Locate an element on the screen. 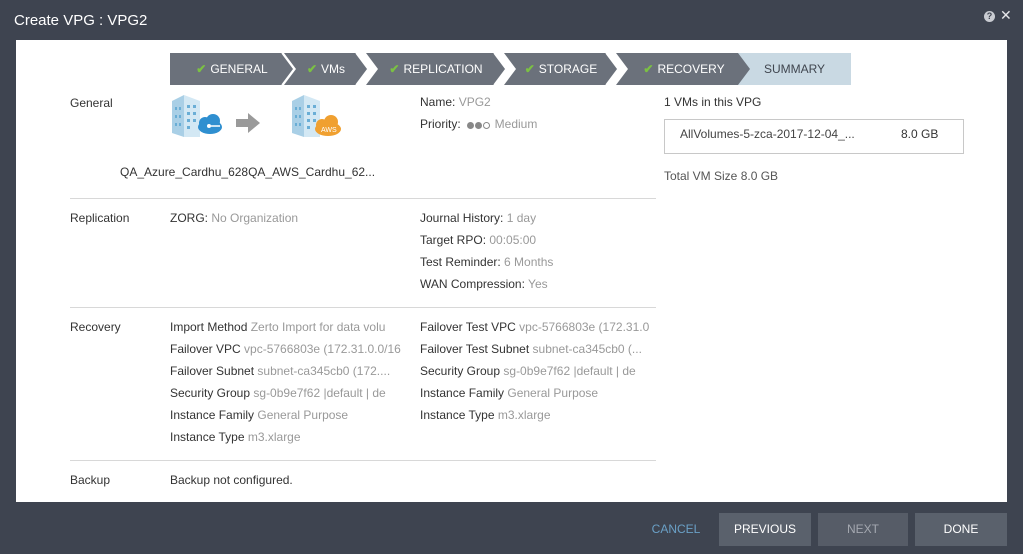 This screenshot has height=554, width=1023. backup-value: Backup not configured. is located at coordinates (231, 480).